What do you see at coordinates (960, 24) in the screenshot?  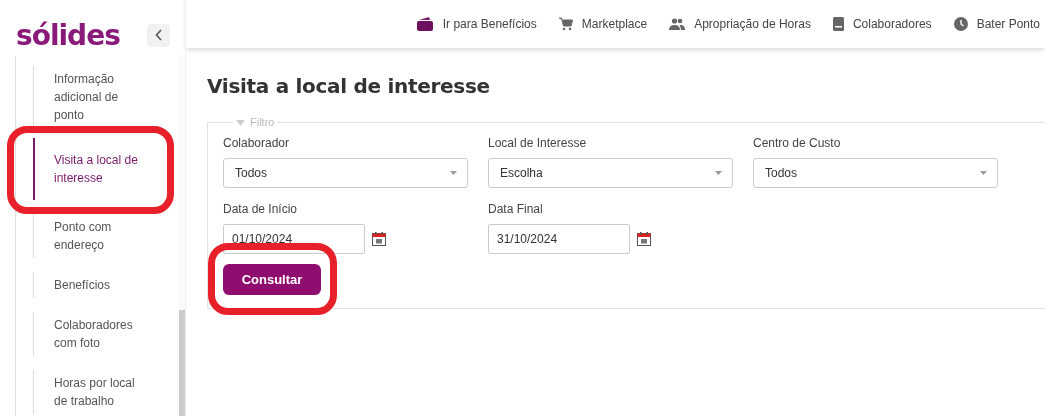 I see `clock-icon` at bounding box center [960, 24].